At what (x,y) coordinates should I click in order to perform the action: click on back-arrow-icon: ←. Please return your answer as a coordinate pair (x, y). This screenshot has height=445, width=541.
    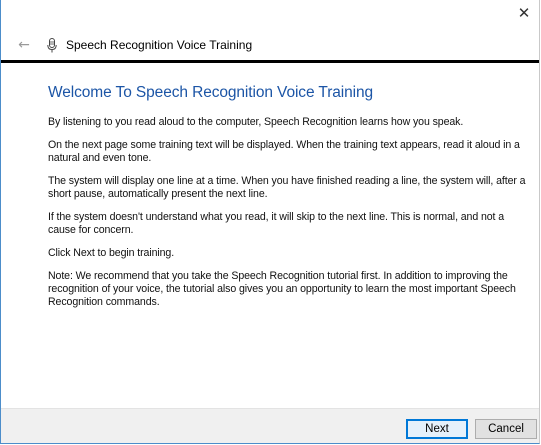
    Looking at the image, I should click on (24, 45).